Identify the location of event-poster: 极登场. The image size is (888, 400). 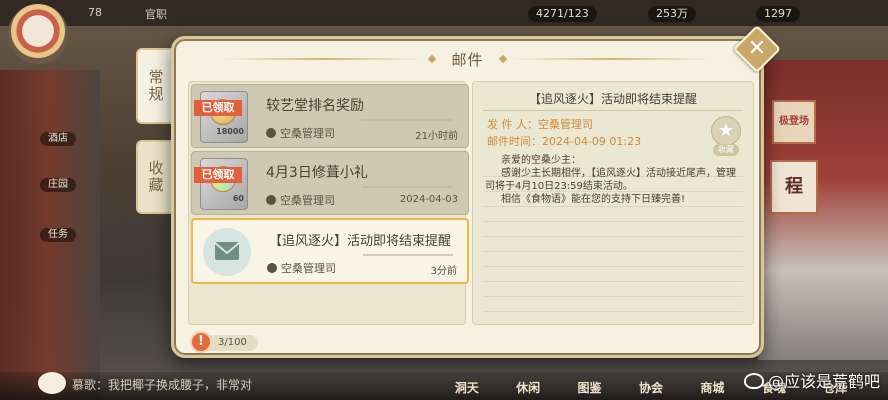
(794, 122).